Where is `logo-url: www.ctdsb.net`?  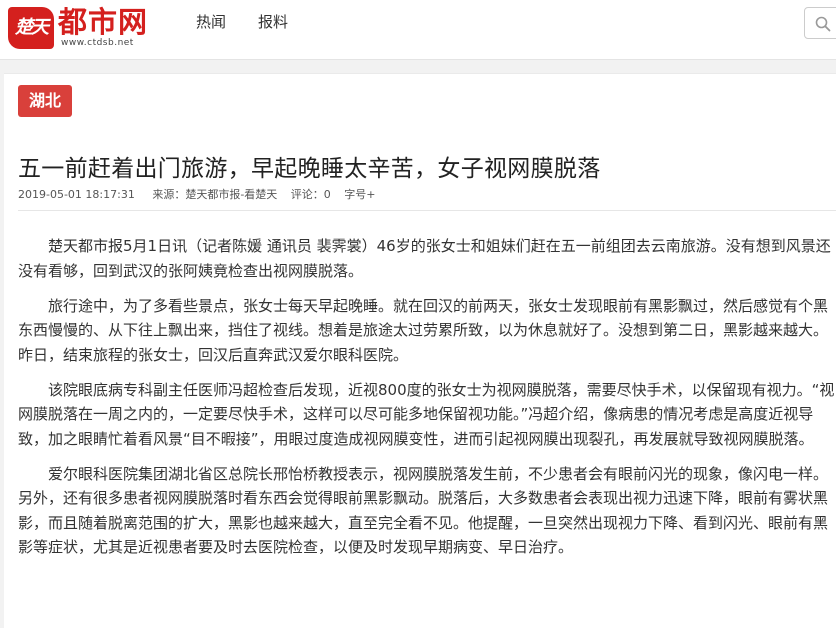 logo-url: www.ctdsb.net is located at coordinates (97, 43).